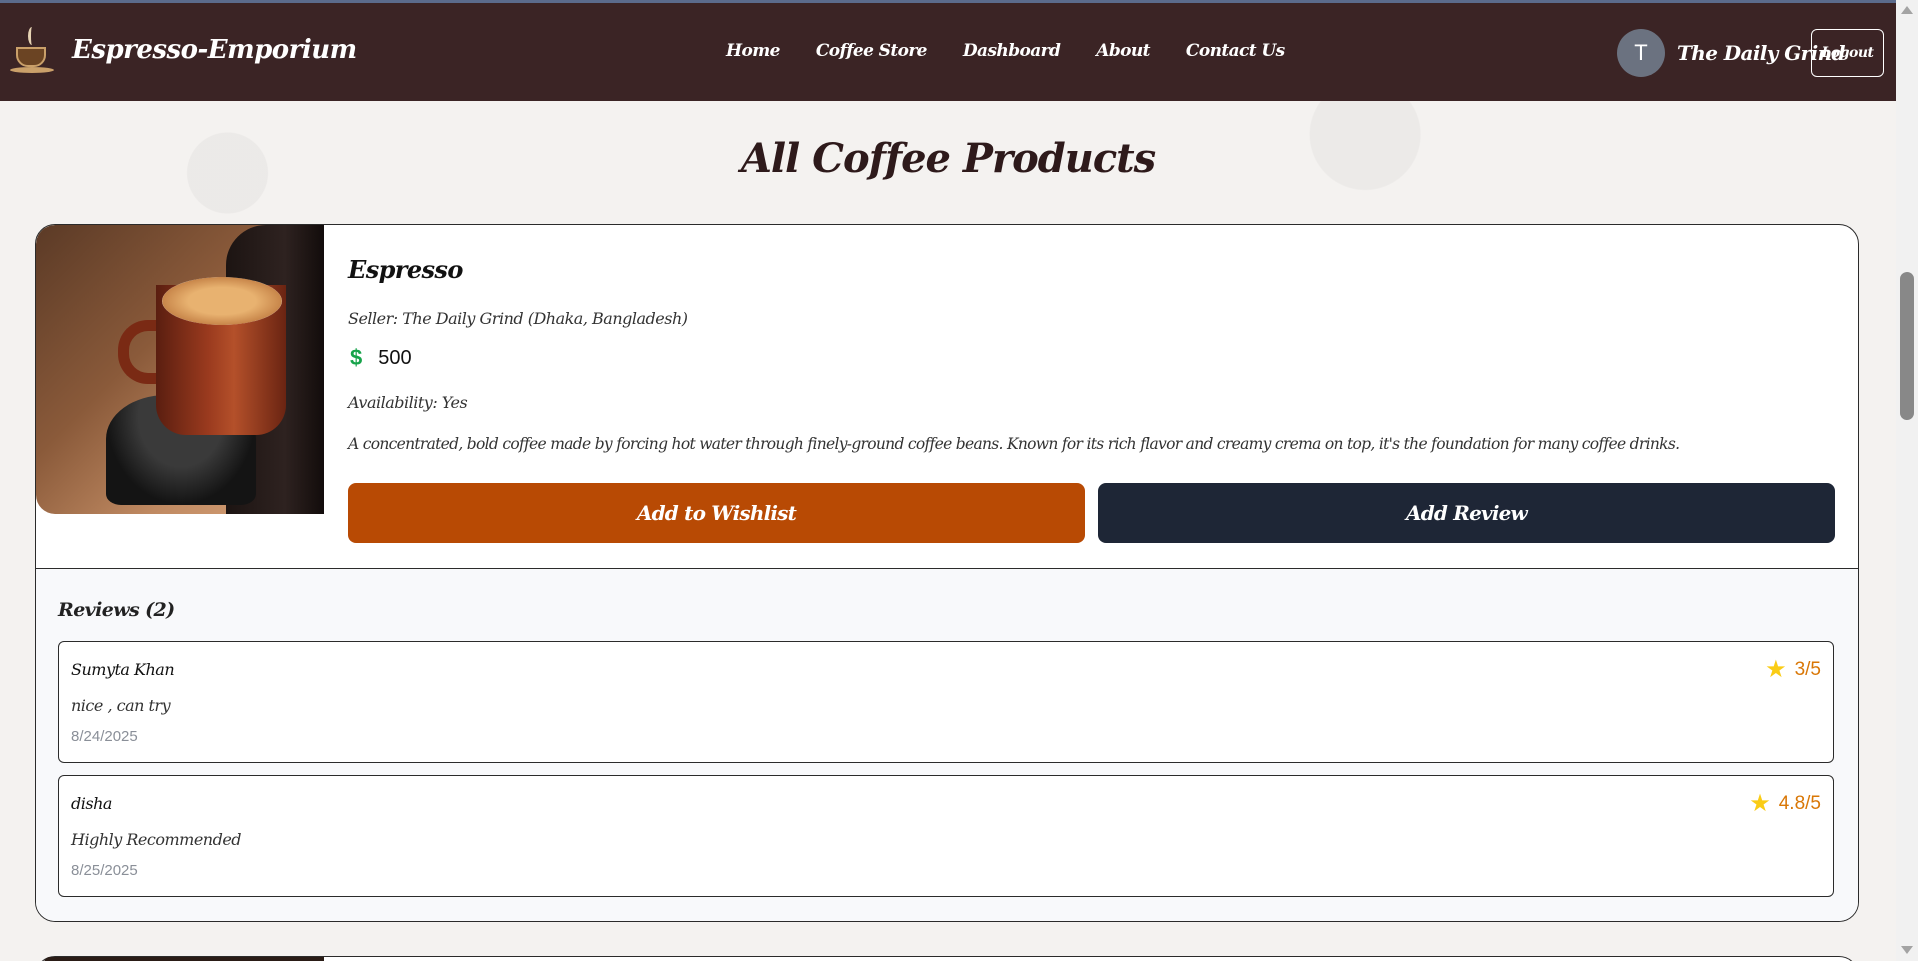 Image resolution: width=1918 pixels, height=961 pixels. What do you see at coordinates (1012, 51) in the screenshot?
I see `nav-dashboard: Dashboard` at bounding box center [1012, 51].